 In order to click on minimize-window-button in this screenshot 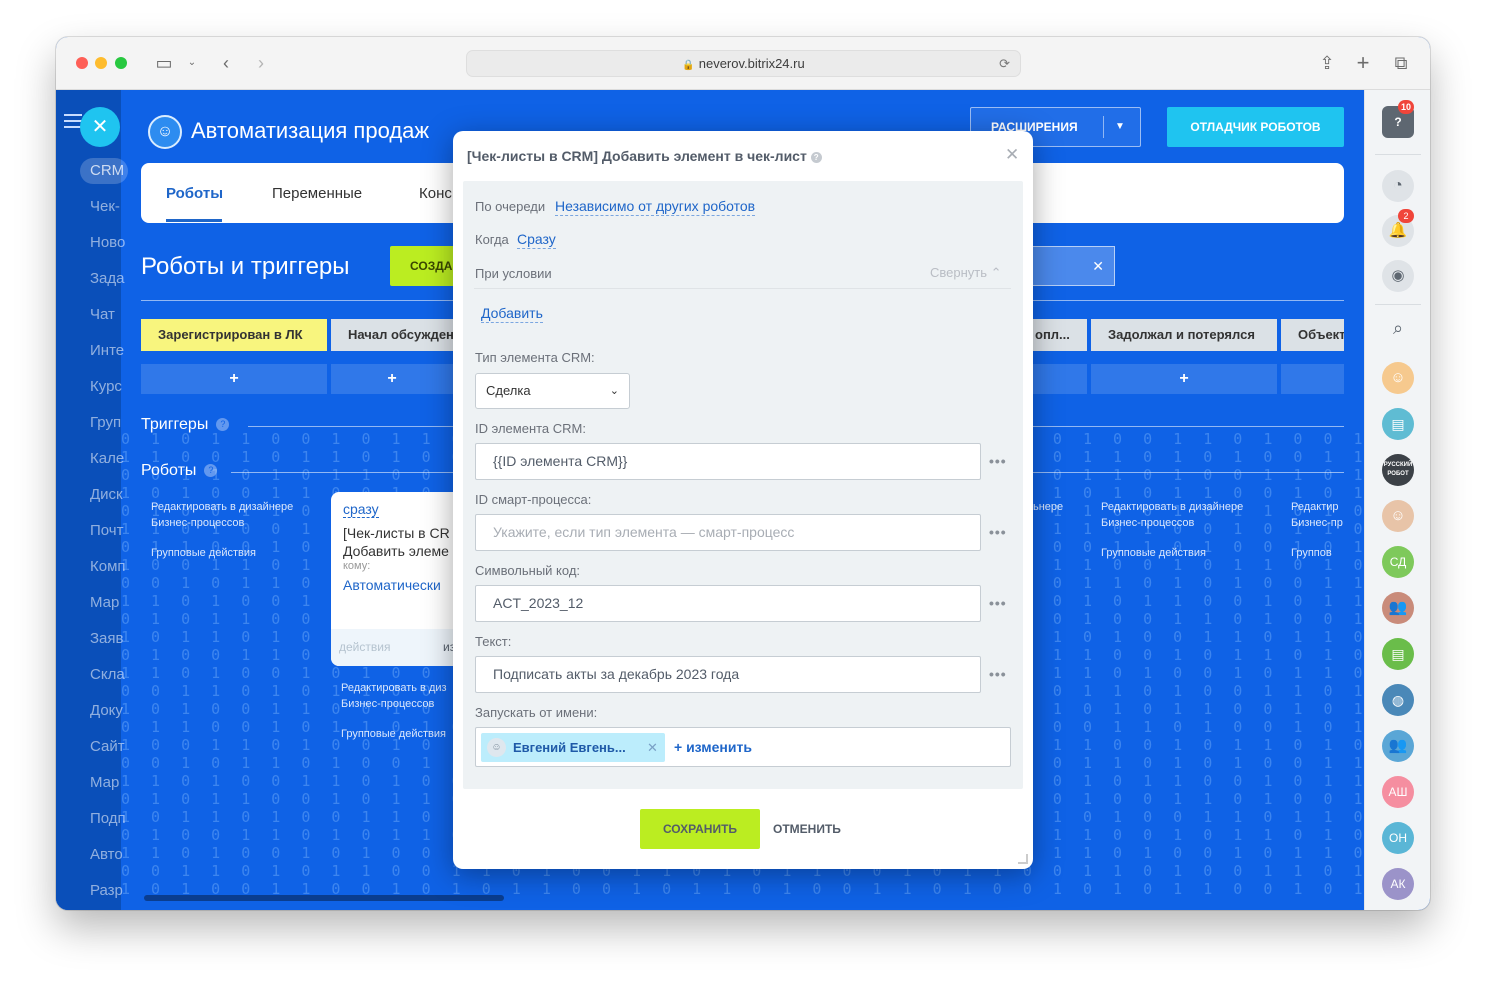, I will do `click(101, 63)`.